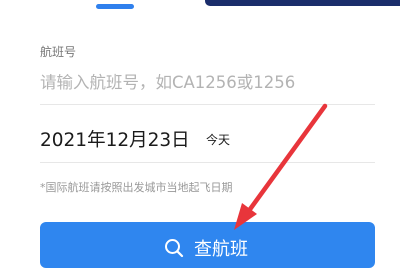 This screenshot has width=400, height=268. What do you see at coordinates (58, 52) in the screenshot?
I see `flight-number-label: 航班号` at bounding box center [58, 52].